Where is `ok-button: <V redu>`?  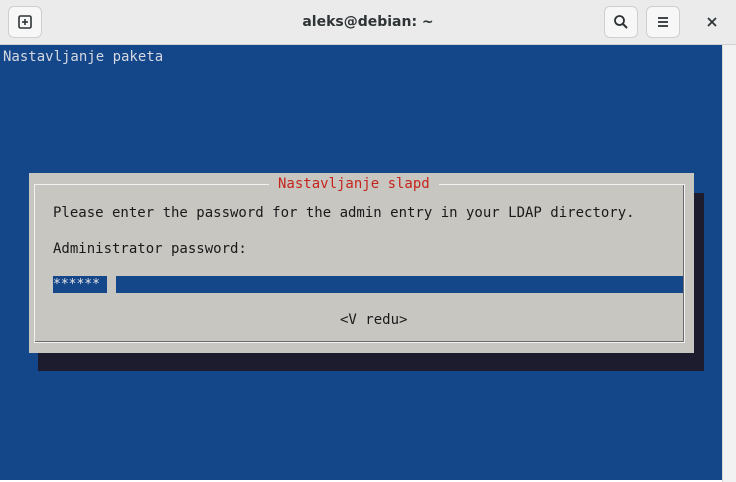
ok-button: <V redu> is located at coordinates (373, 320).